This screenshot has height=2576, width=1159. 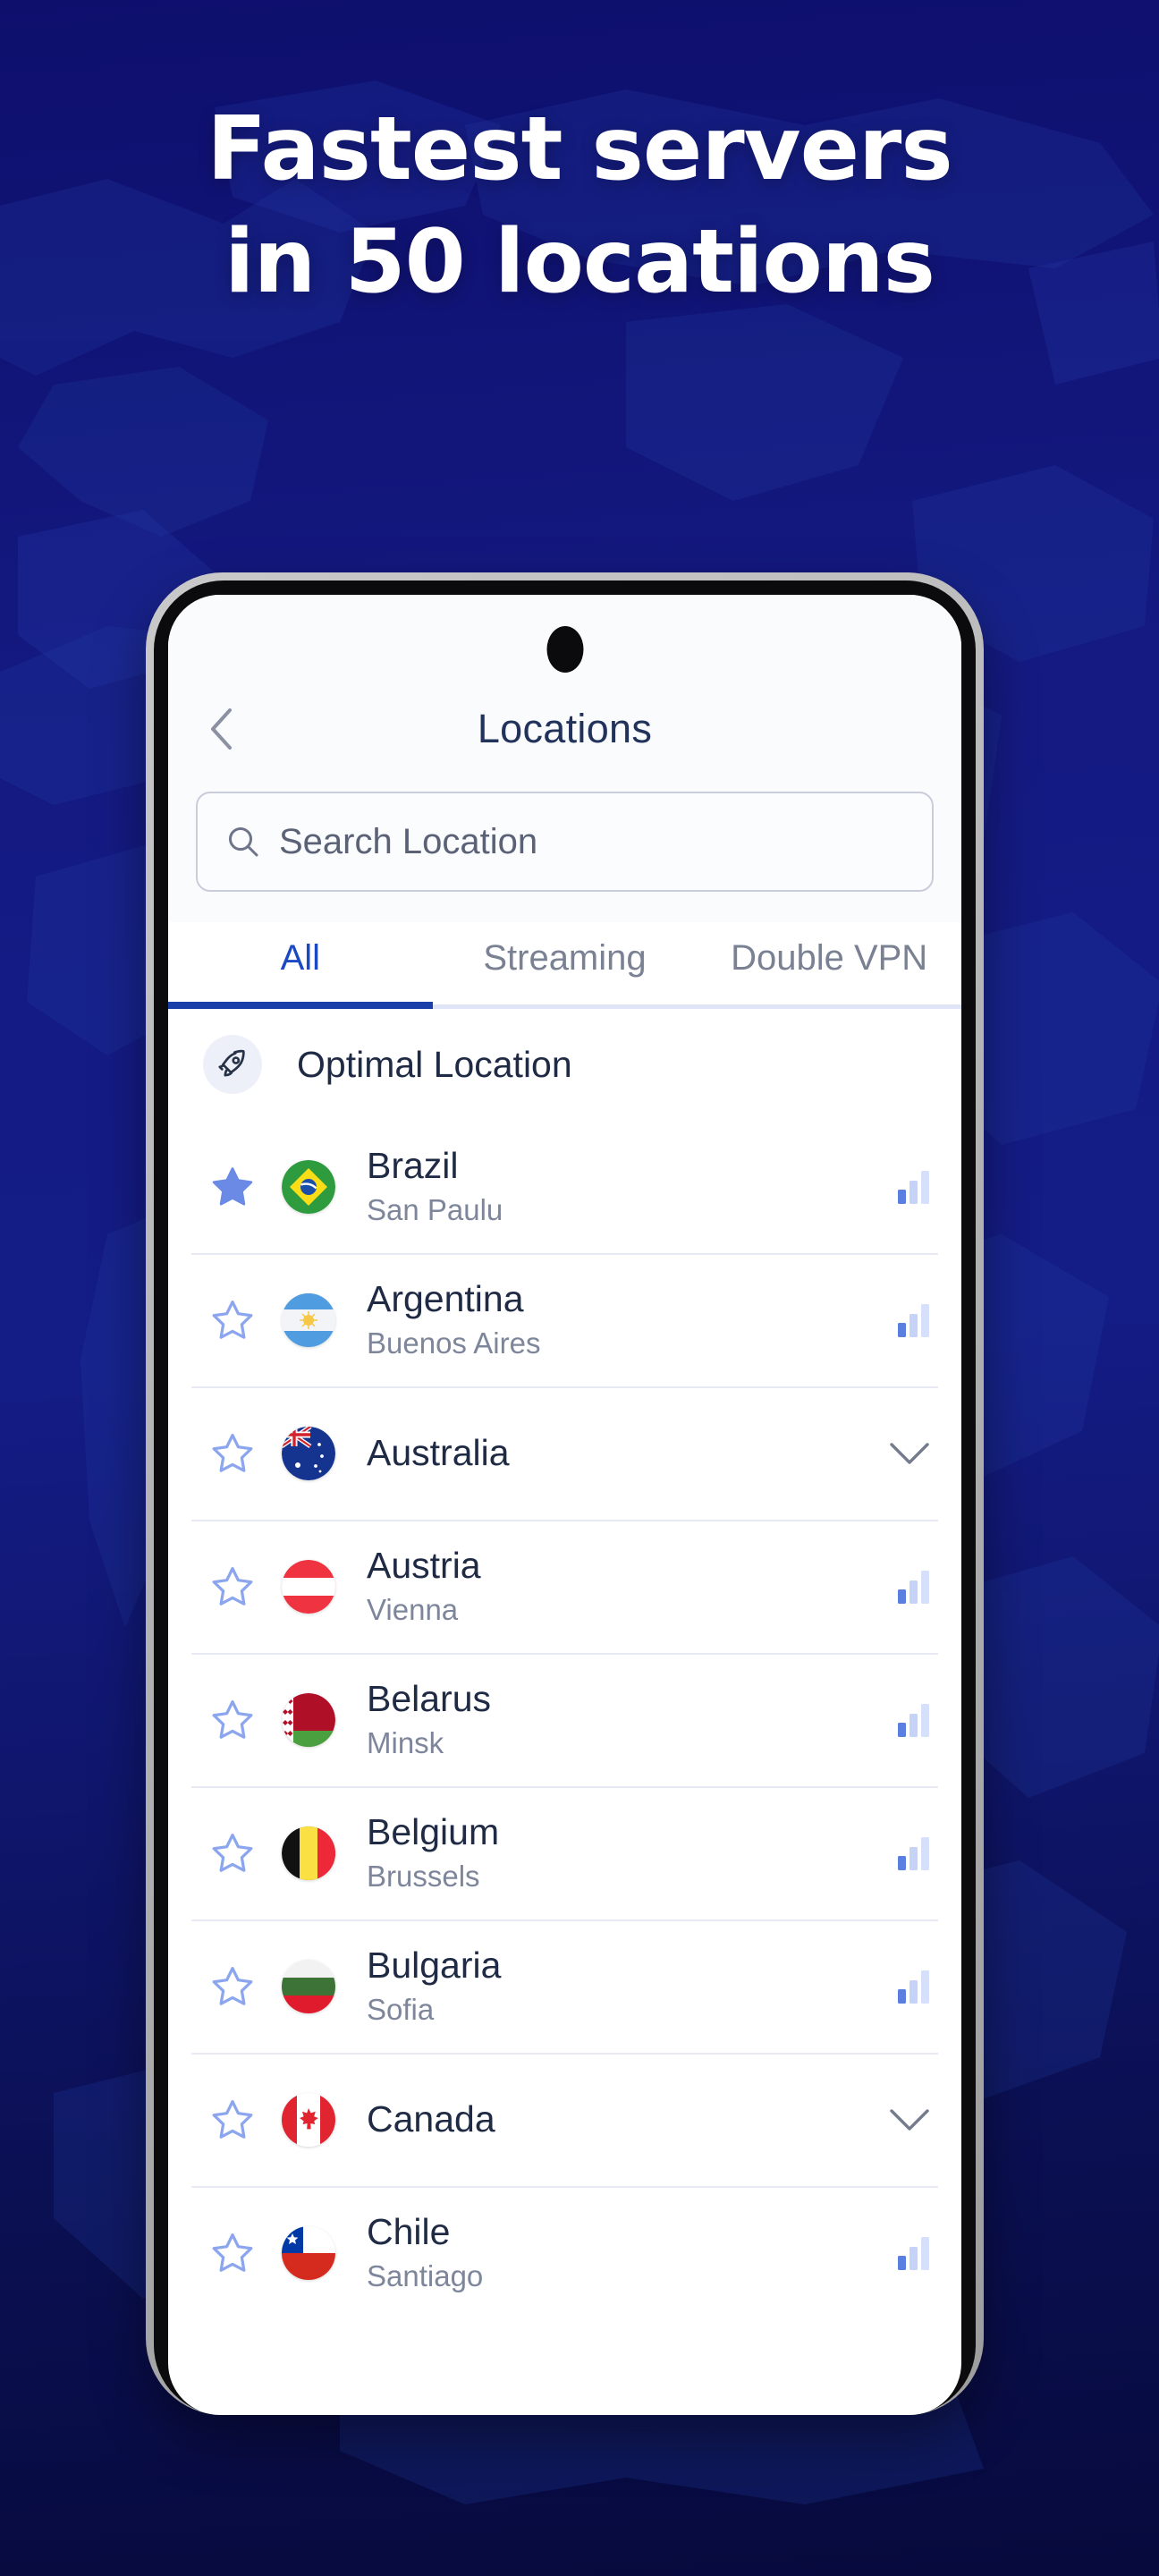 I want to click on city-name: Brussels, so click(x=423, y=1876).